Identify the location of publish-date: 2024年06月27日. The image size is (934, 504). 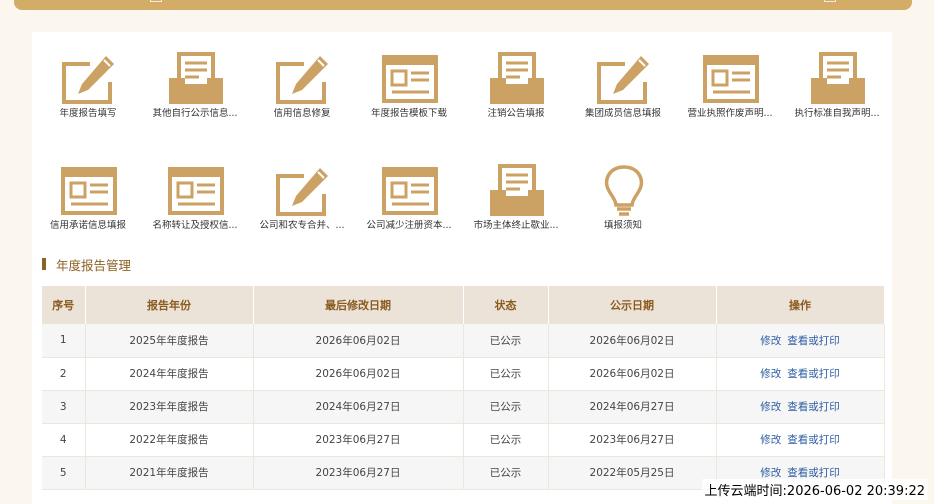
(632, 407).